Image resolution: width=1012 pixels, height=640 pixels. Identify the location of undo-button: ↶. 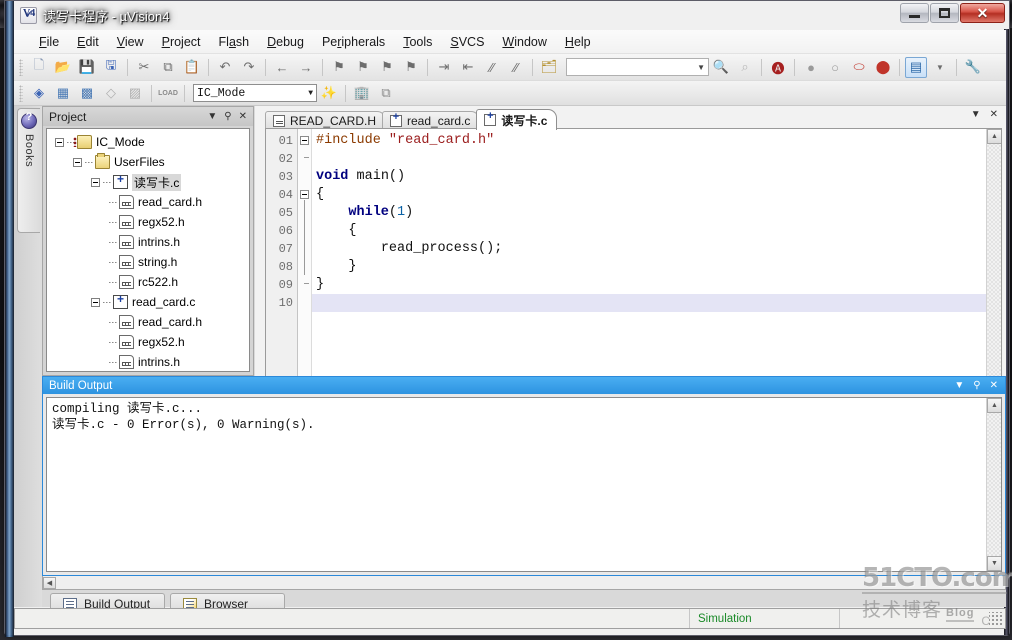
(225, 67).